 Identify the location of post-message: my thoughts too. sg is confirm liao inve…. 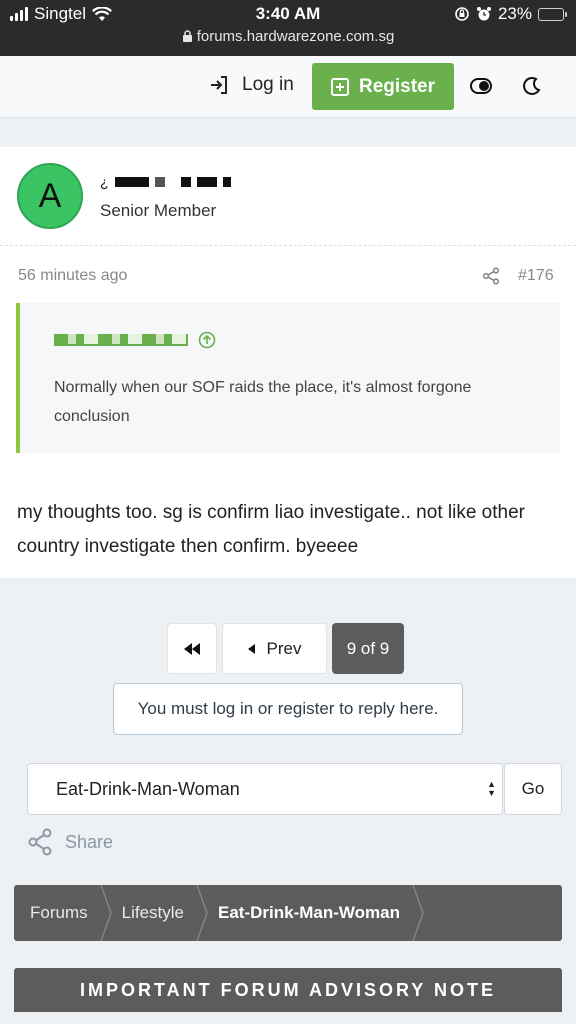
(271, 529).